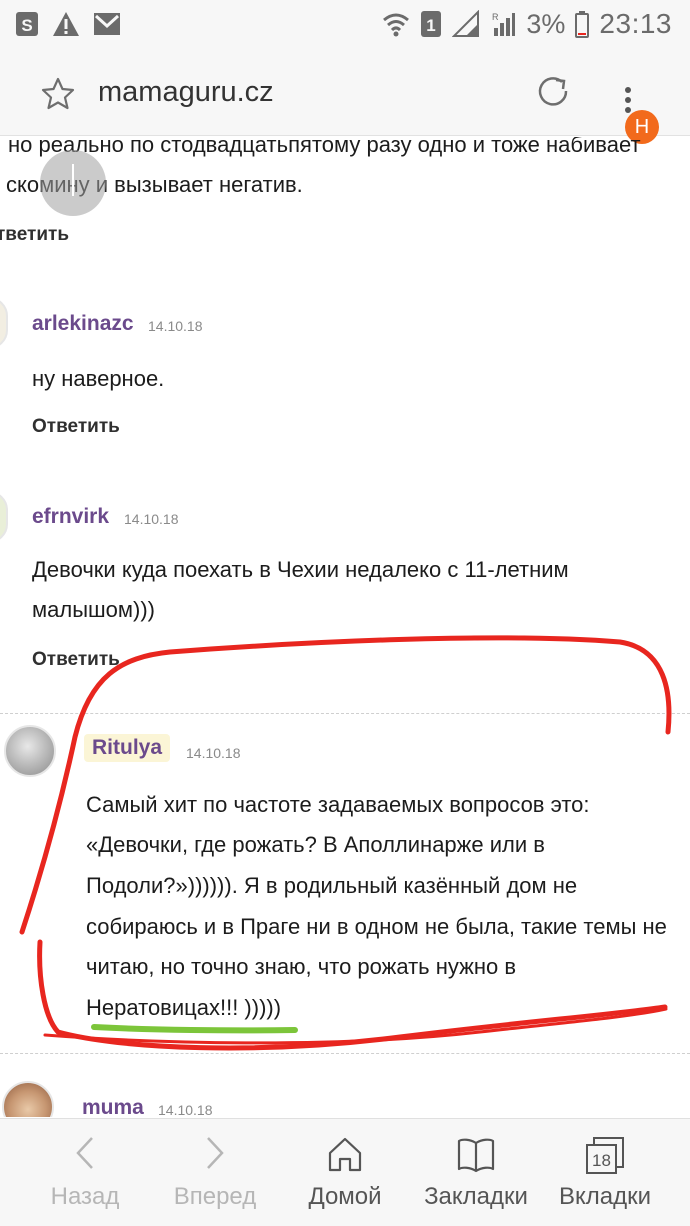 This screenshot has width=690, height=1226. Describe the element at coordinates (345, 1154) in the screenshot. I see `home-icon` at that location.